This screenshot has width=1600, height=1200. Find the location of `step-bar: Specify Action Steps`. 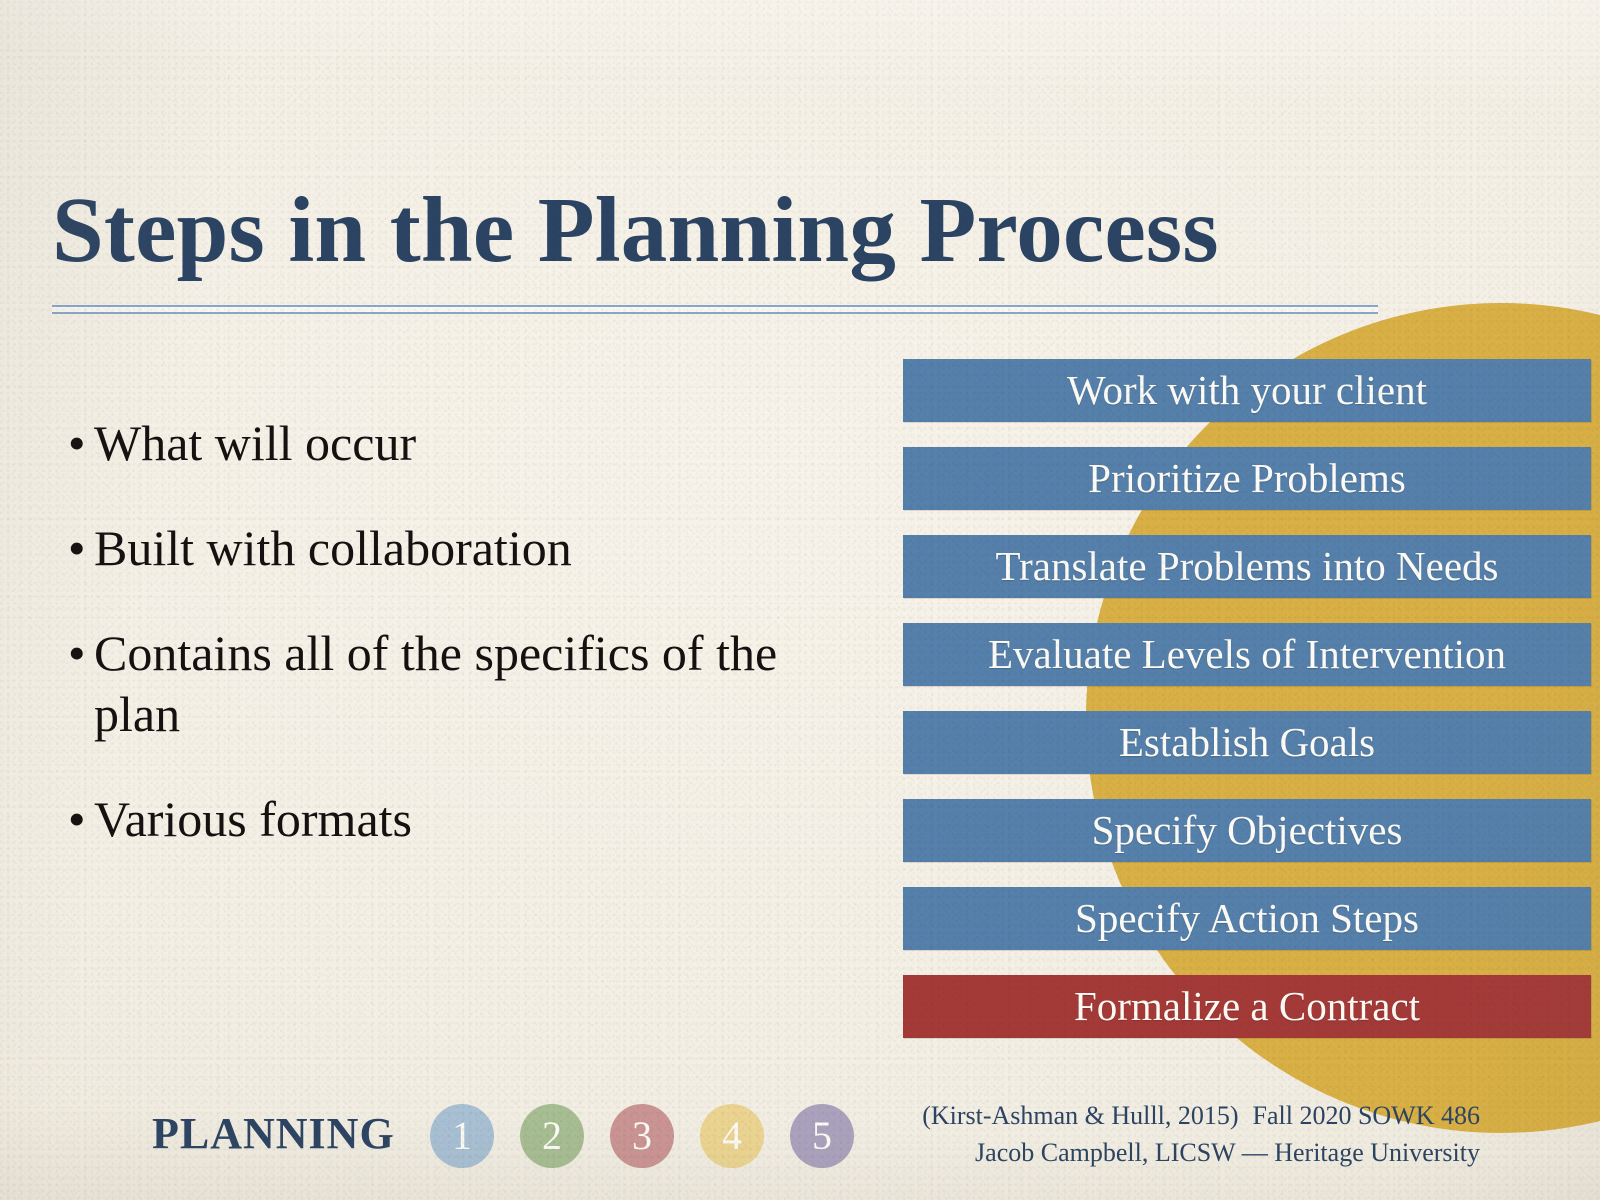

step-bar: Specify Action Steps is located at coordinates (1247, 918).